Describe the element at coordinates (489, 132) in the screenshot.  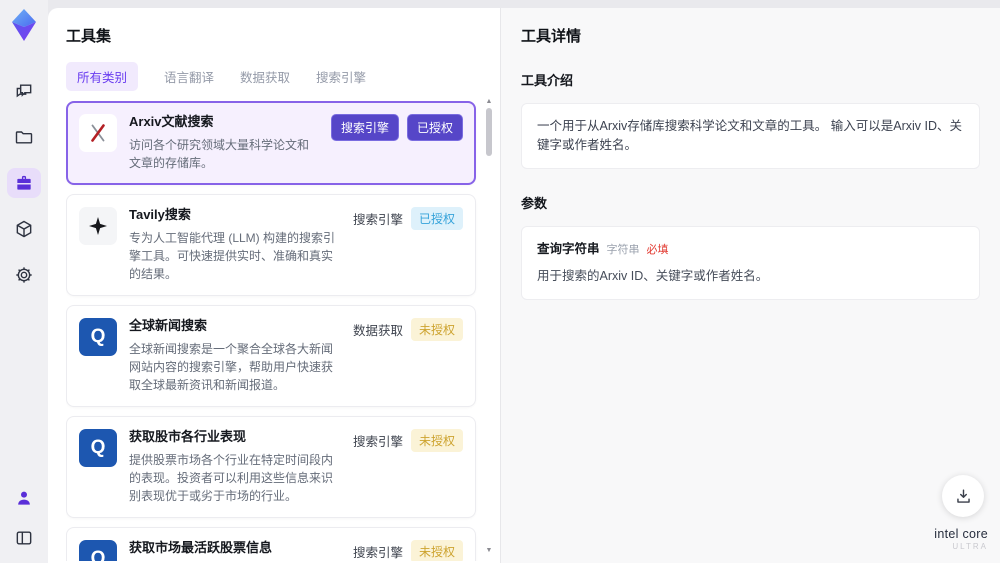
I see `scrollbar-thumb` at that location.